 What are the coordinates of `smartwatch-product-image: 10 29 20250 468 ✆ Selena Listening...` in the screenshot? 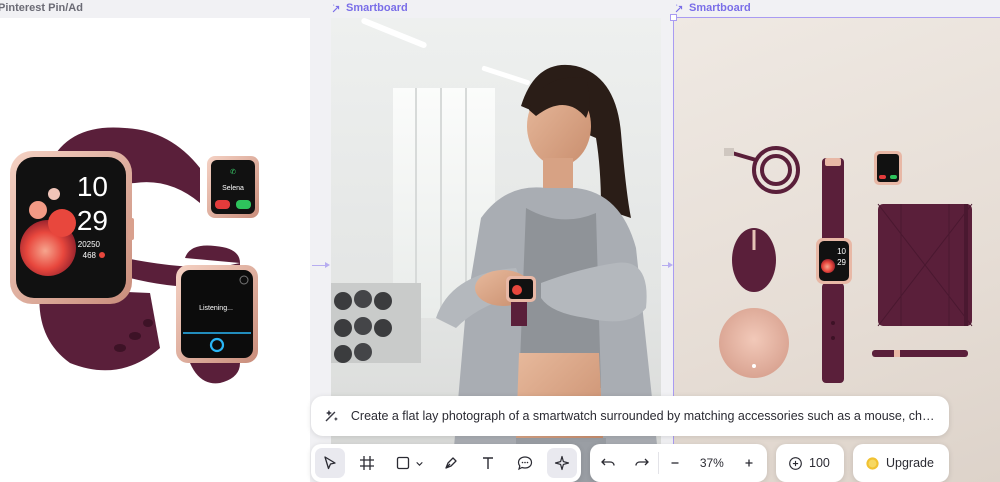 It's located at (134, 255).